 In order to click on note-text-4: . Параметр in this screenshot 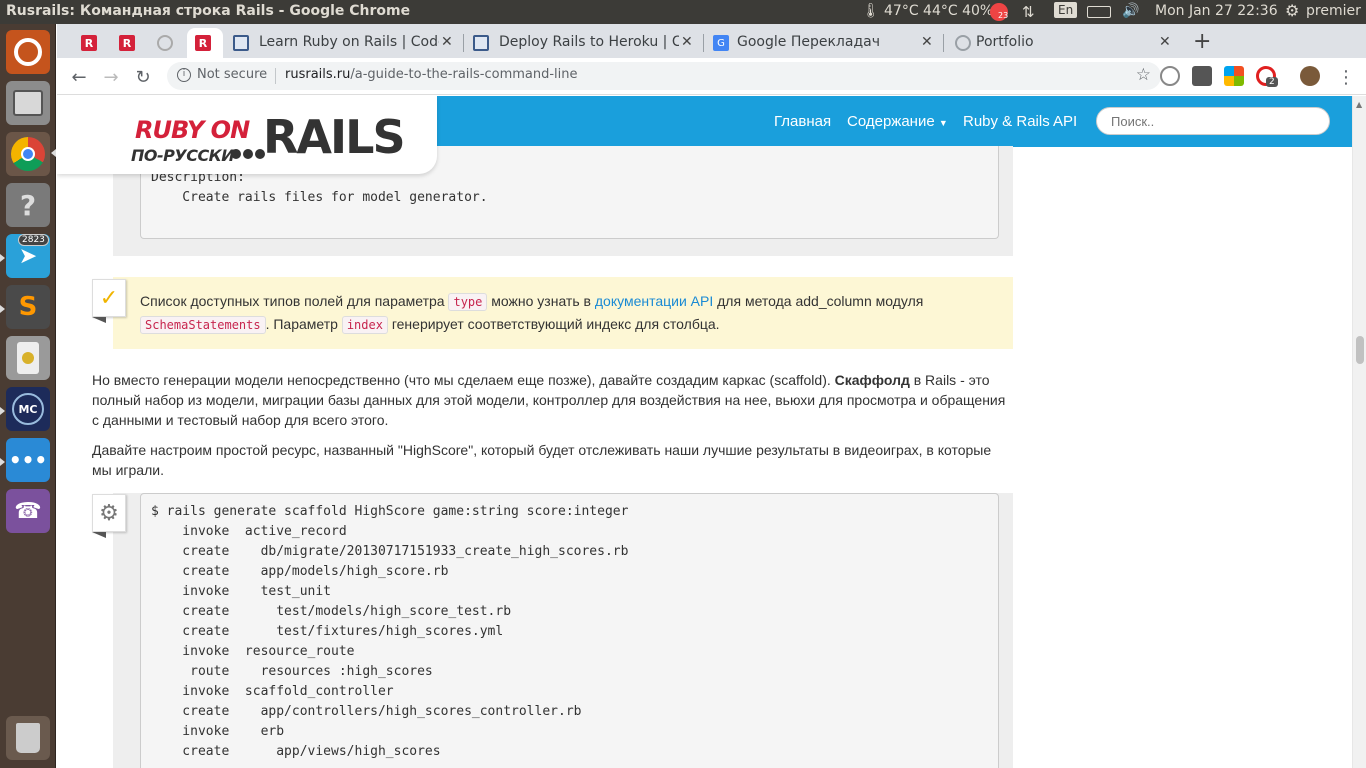, I will do `click(303, 324)`.